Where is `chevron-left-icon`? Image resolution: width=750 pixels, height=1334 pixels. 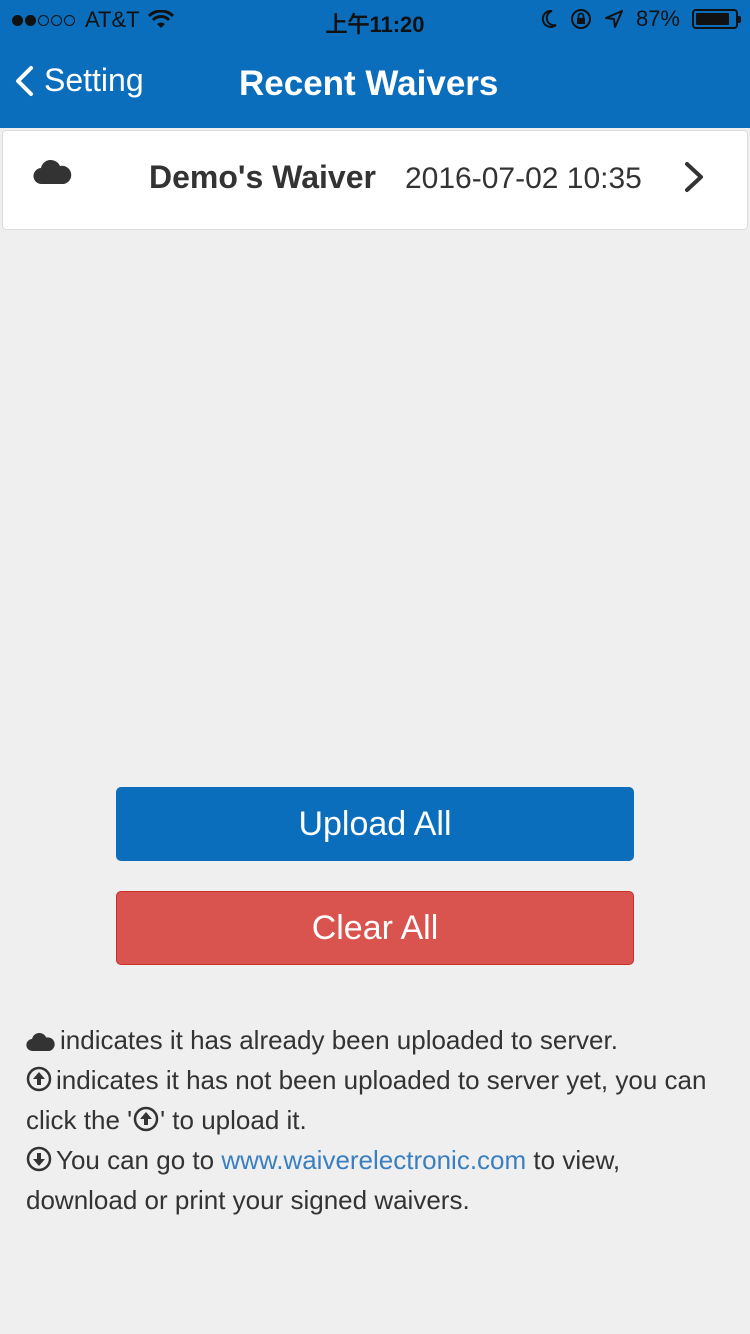 chevron-left-icon is located at coordinates (24, 80).